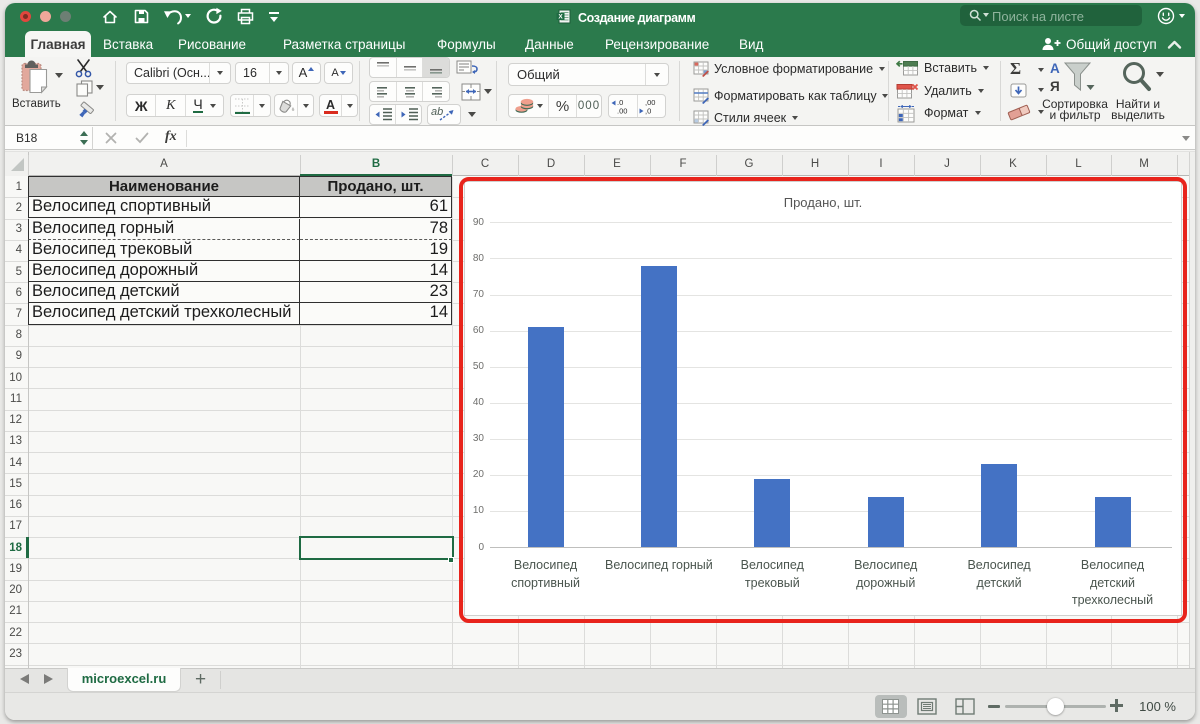  Describe the element at coordinates (648, 111) in the screenshot. I see `svg-text: ,0` at that location.